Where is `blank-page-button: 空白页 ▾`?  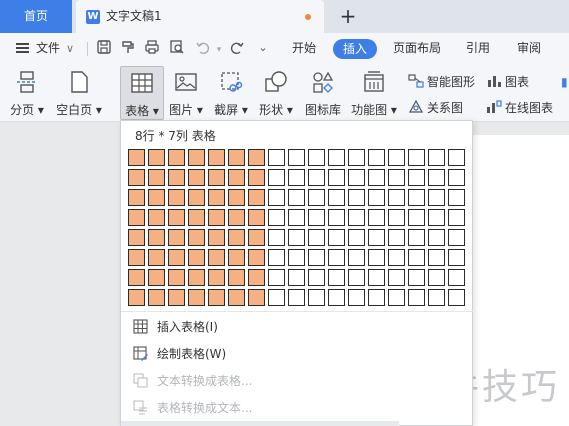 blank-page-button: 空白页 ▾ is located at coordinates (79, 93).